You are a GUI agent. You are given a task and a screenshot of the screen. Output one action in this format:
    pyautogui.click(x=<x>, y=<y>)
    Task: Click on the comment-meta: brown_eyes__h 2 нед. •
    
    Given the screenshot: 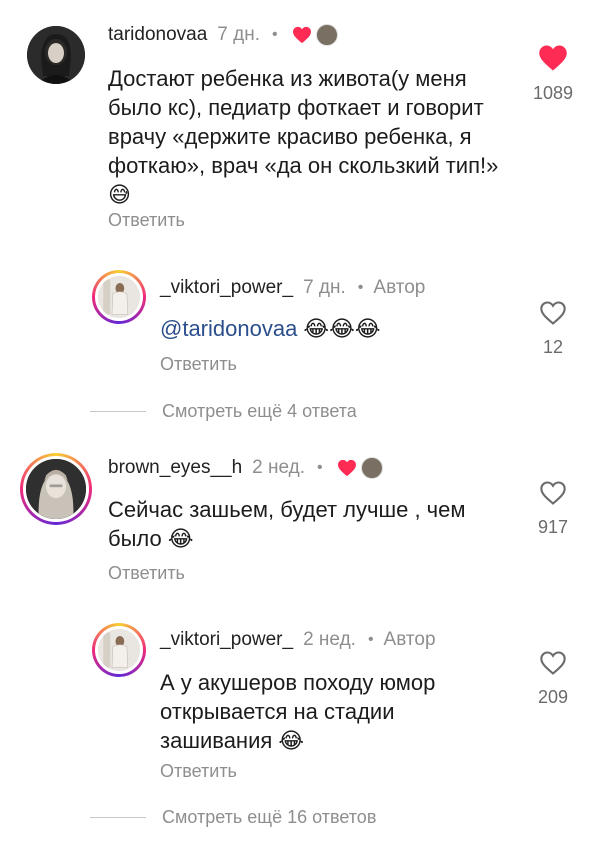 What is the action you would take?
    pyautogui.click(x=245, y=468)
    